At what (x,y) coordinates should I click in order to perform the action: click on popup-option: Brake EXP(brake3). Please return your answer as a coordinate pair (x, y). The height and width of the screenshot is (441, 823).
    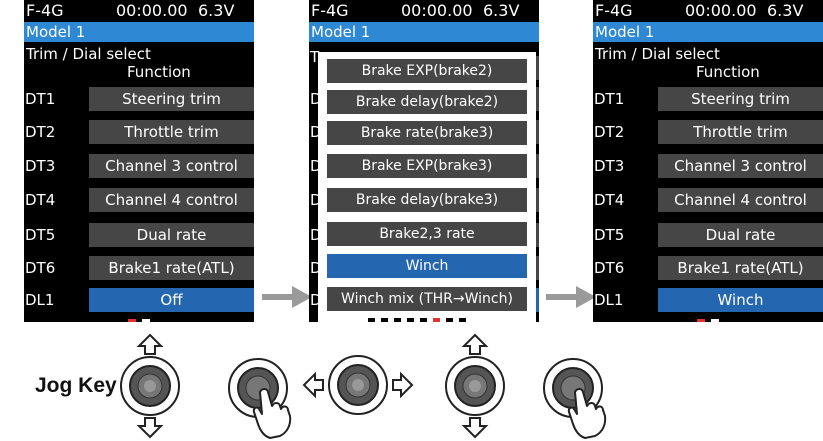
    Looking at the image, I should click on (427, 166).